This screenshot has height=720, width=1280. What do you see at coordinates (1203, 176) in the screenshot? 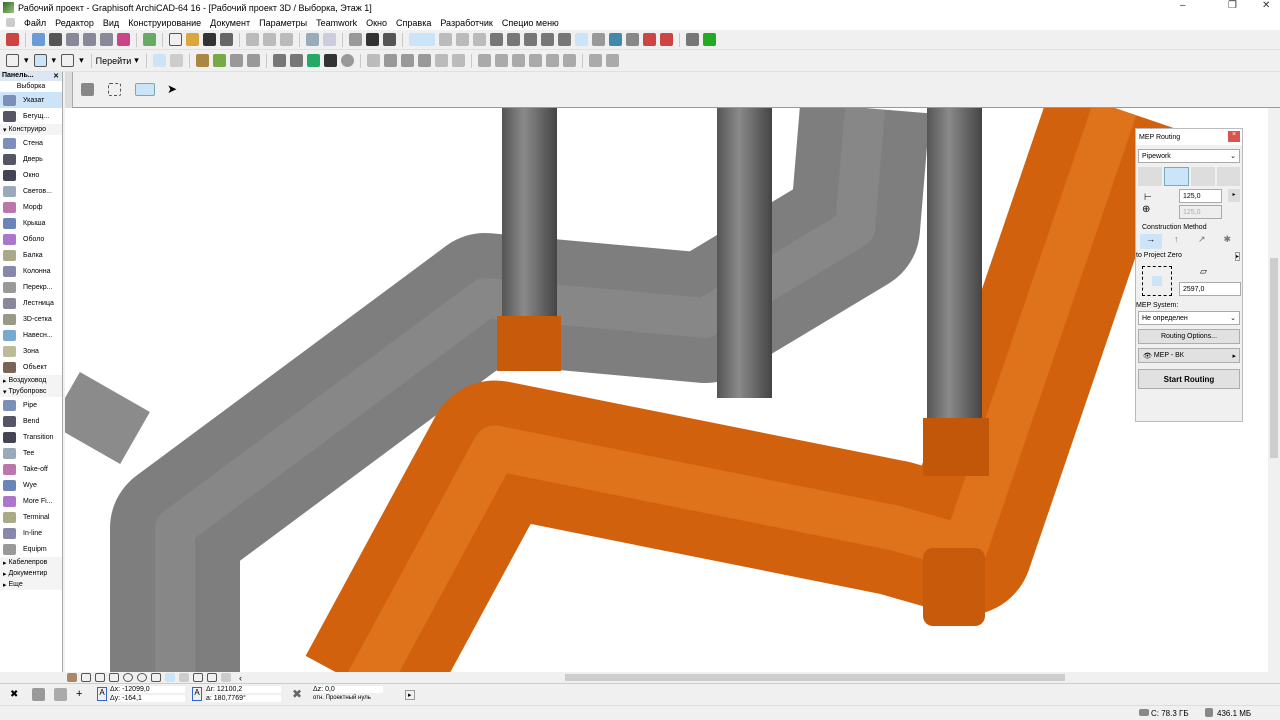
I see `oval-shape-icon` at bounding box center [1203, 176].